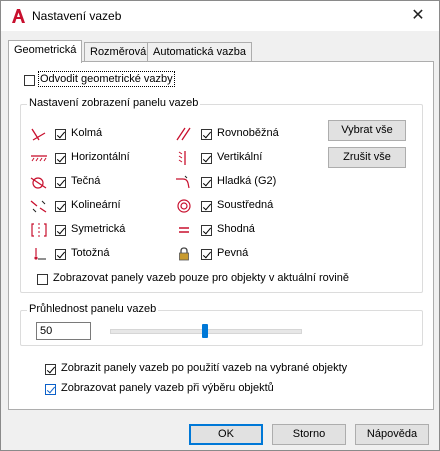  I want to click on transparency-slider-thumb, so click(205, 331).